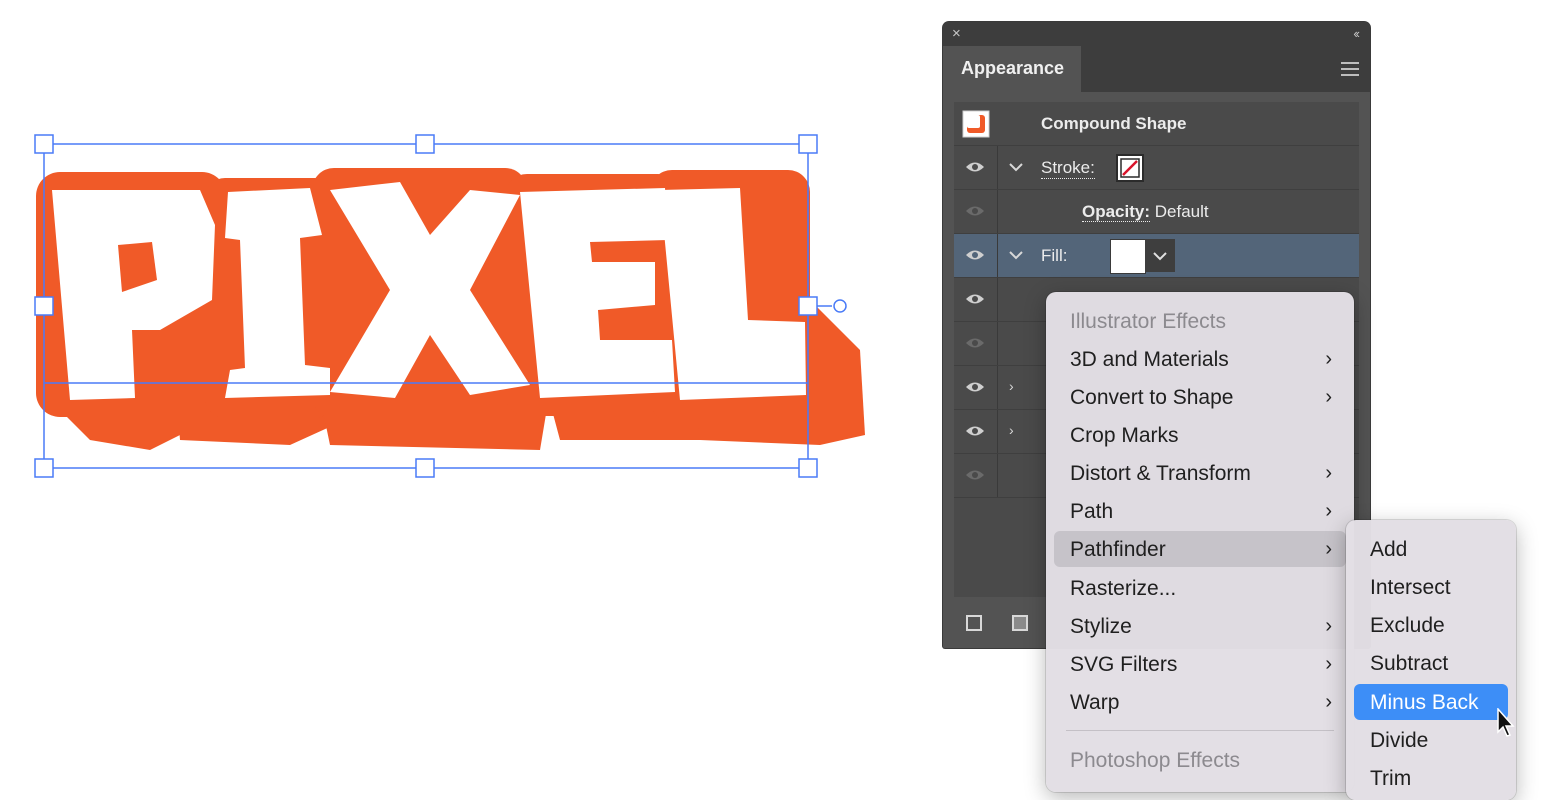 The width and height of the screenshot is (1549, 800). Describe the element at coordinates (1148, 321) in the screenshot. I see `menu-section-header-label: Illustrator Effects` at that location.